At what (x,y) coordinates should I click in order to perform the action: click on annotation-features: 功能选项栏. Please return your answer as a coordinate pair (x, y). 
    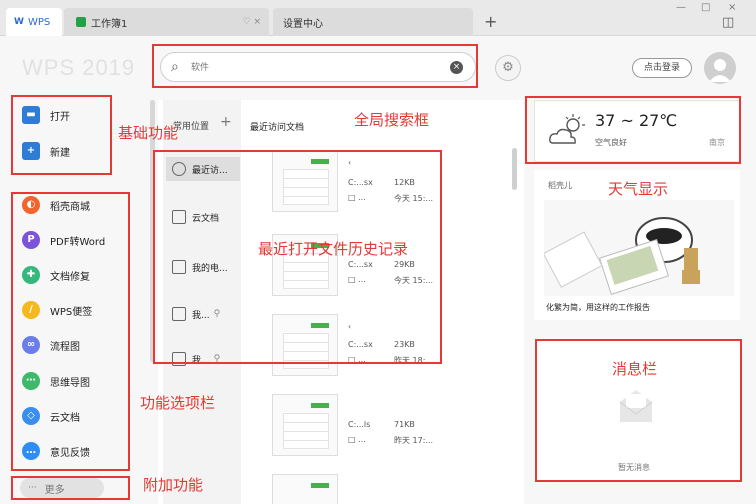
    Looking at the image, I should click on (178, 403).